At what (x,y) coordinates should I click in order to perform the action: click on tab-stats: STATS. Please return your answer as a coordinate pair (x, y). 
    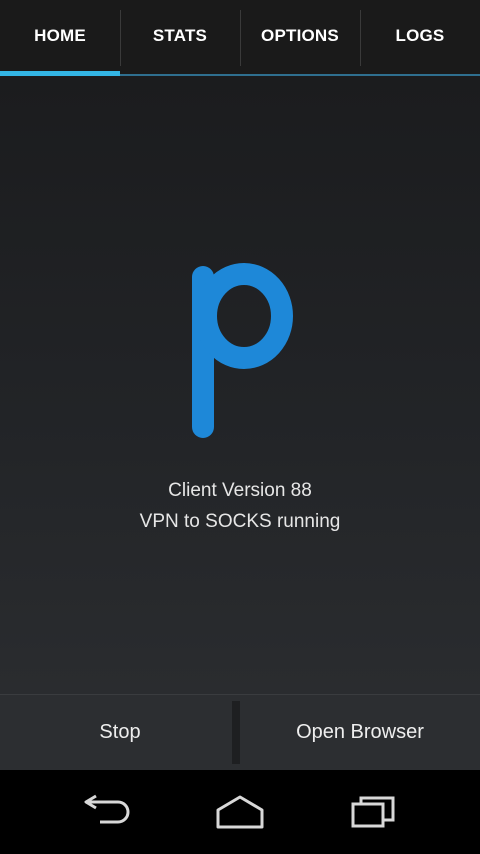
    Looking at the image, I should click on (180, 38).